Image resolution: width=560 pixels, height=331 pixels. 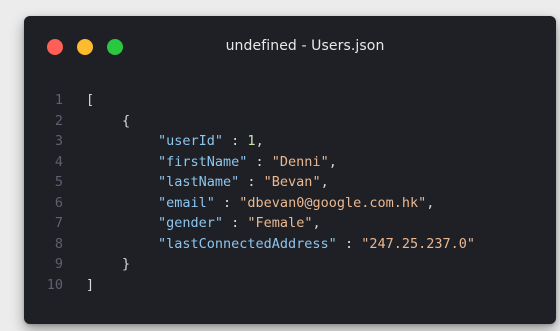 I want to click on code-line: 7 "gender" : "Female",, so click(x=290, y=223).